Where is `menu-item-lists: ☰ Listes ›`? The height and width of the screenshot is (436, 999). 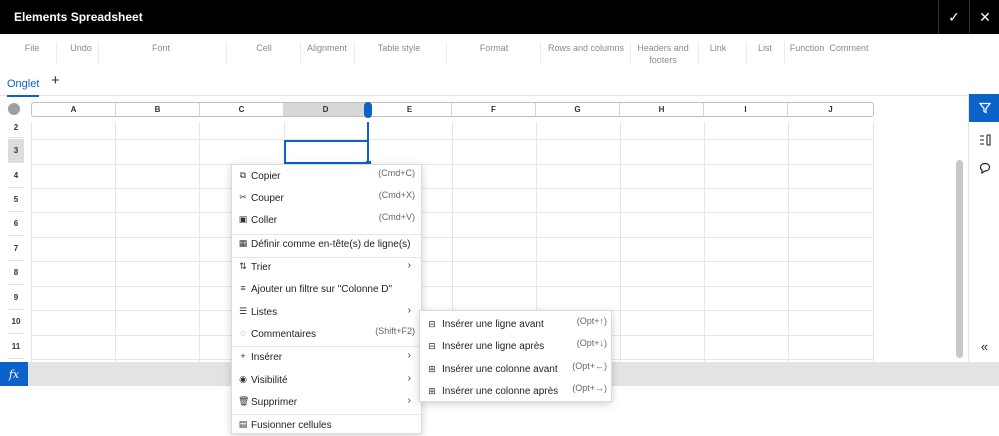
menu-item-lists: ☰ Listes › is located at coordinates (326, 312).